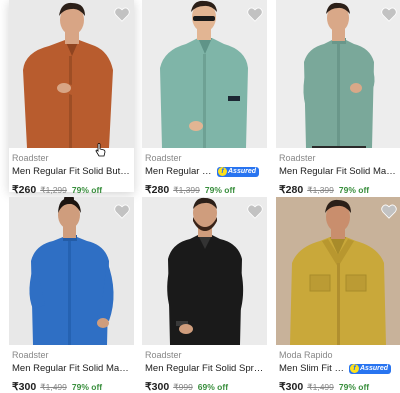 The width and height of the screenshot is (400, 393). What do you see at coordinates (313, 368) in the screenshot?
I see `product-title: Men Slim Fit Solid Casual Shirt` at bounding box center [313, 368].